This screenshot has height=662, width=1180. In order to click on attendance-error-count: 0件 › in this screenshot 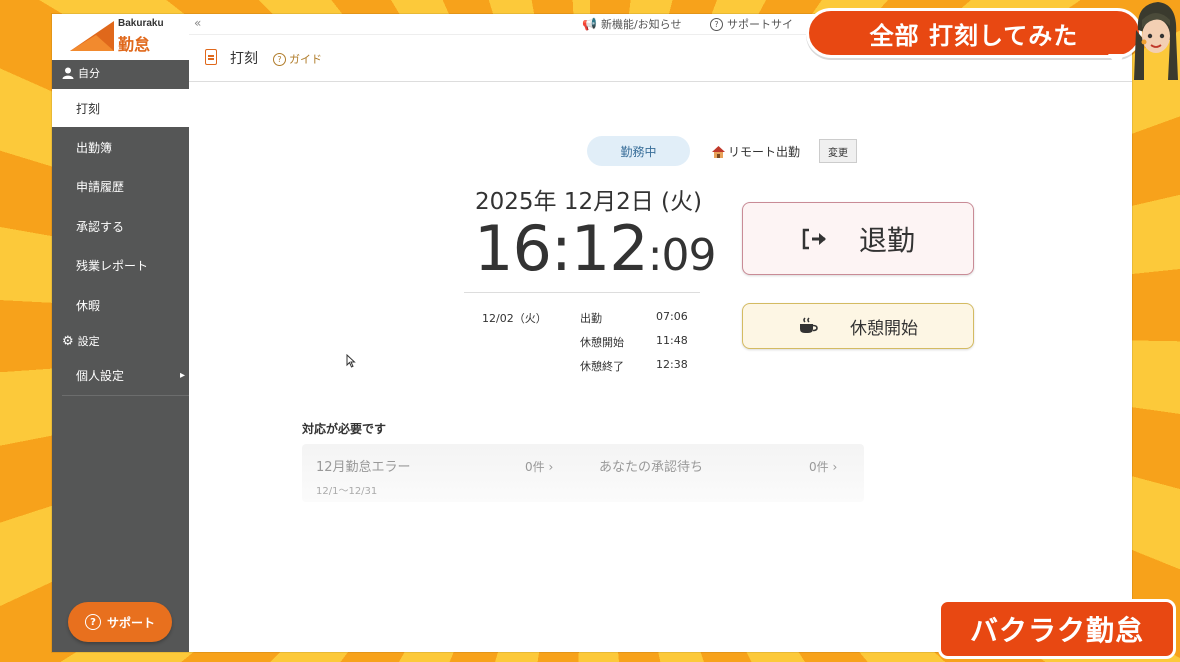, I will do `click(539, 467)`.